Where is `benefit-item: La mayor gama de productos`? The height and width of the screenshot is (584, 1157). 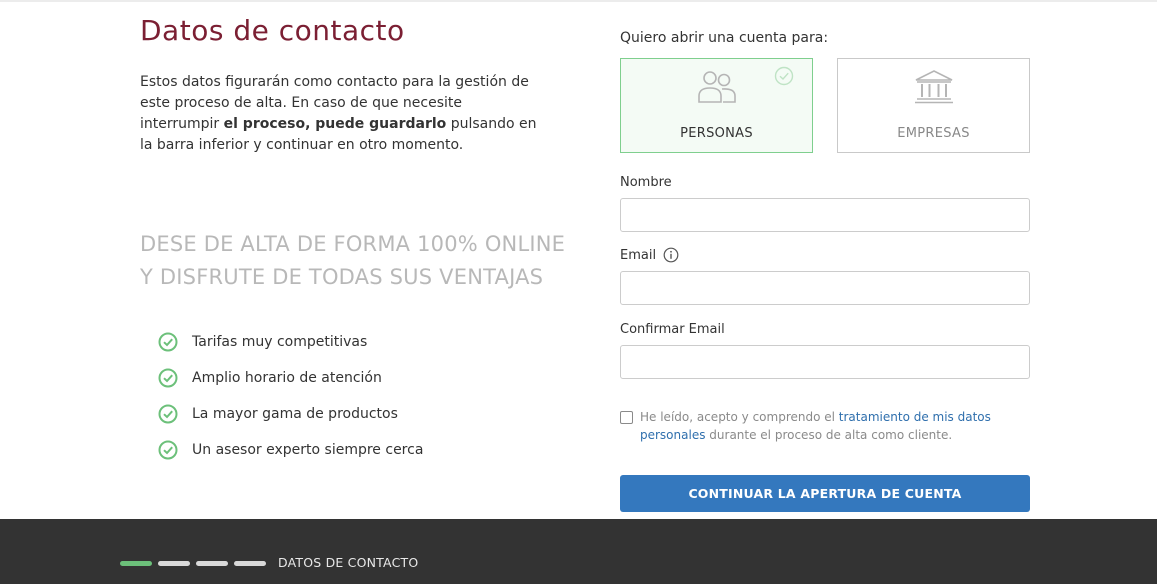 benefit-item: La mayor gama de productos is located at coordinates (290, 414).